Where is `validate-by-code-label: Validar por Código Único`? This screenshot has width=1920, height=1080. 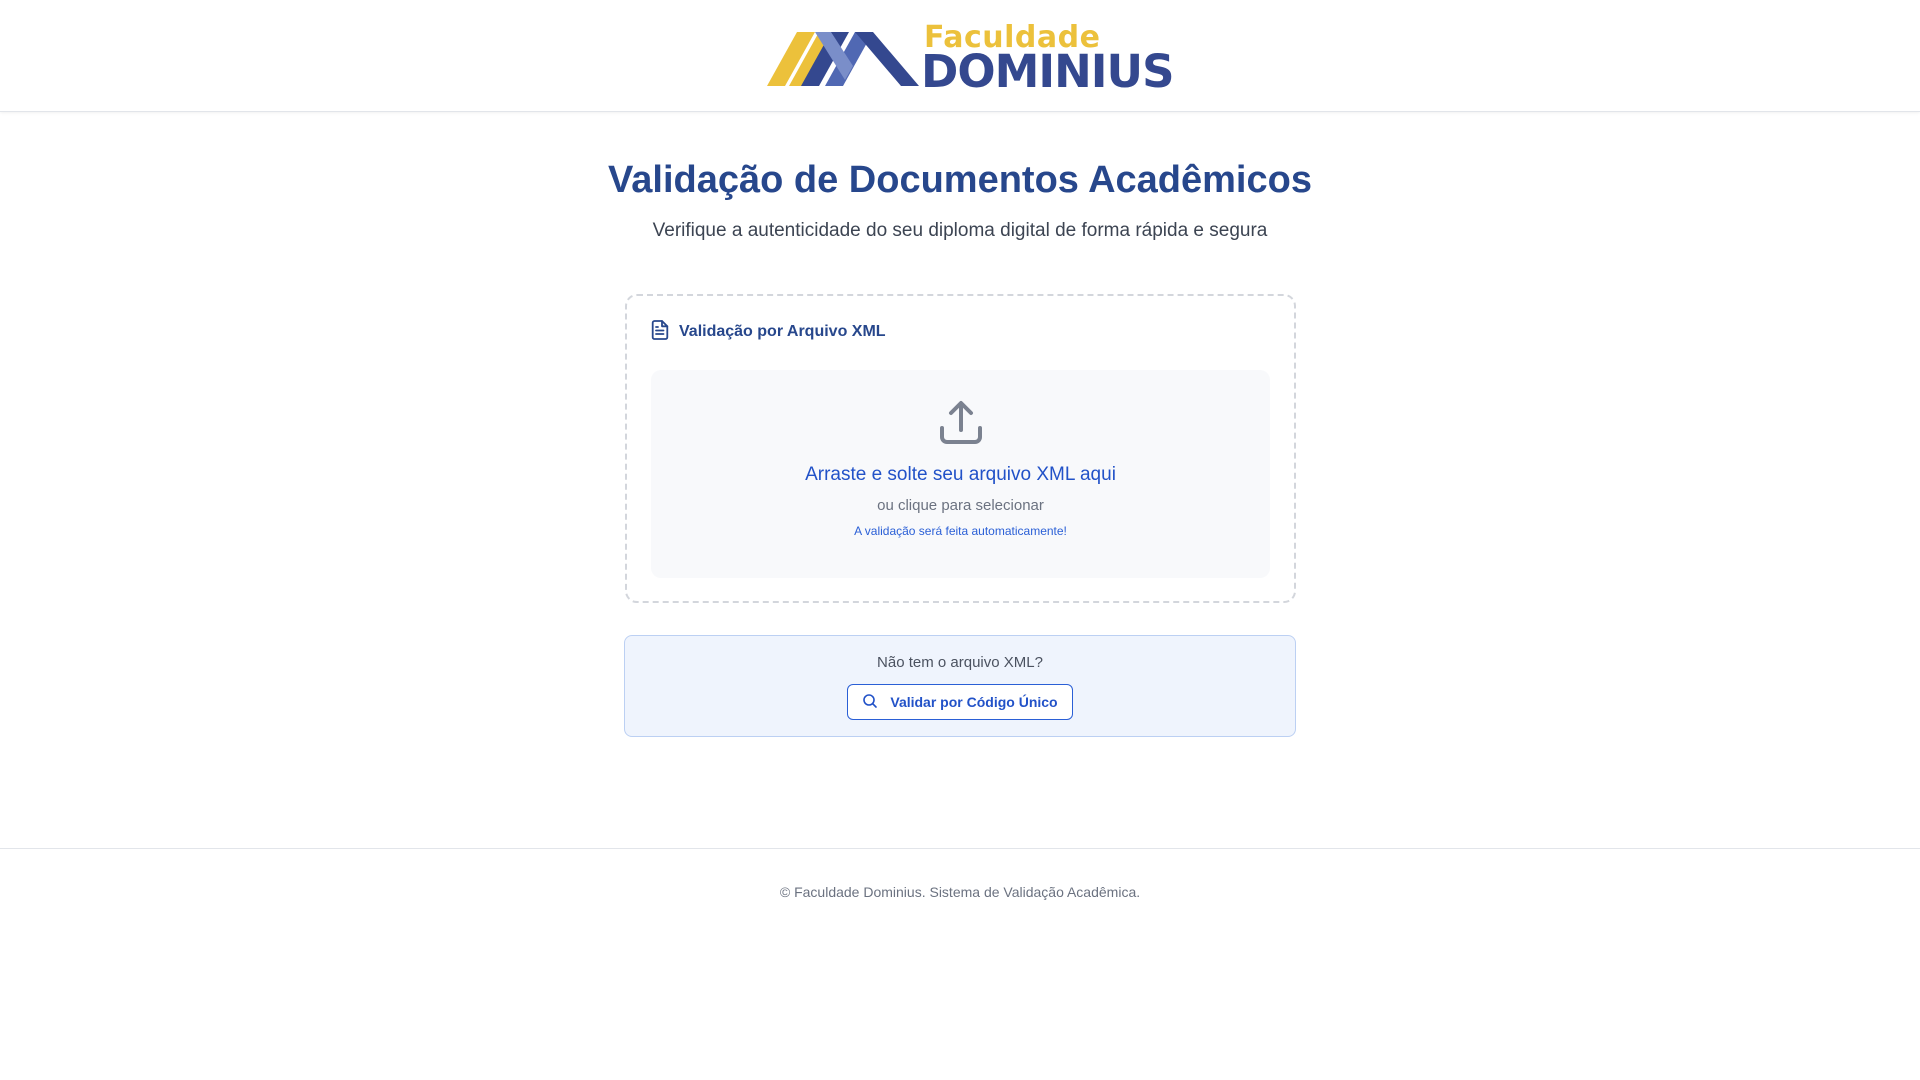 validate-by-code-label: Validar por Código Único is located at coordinates (974, 702).